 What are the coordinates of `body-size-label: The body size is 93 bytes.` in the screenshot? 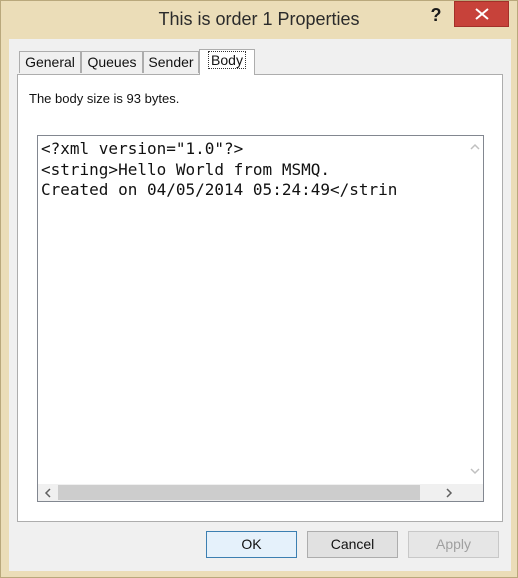 It's located at (104, 98).